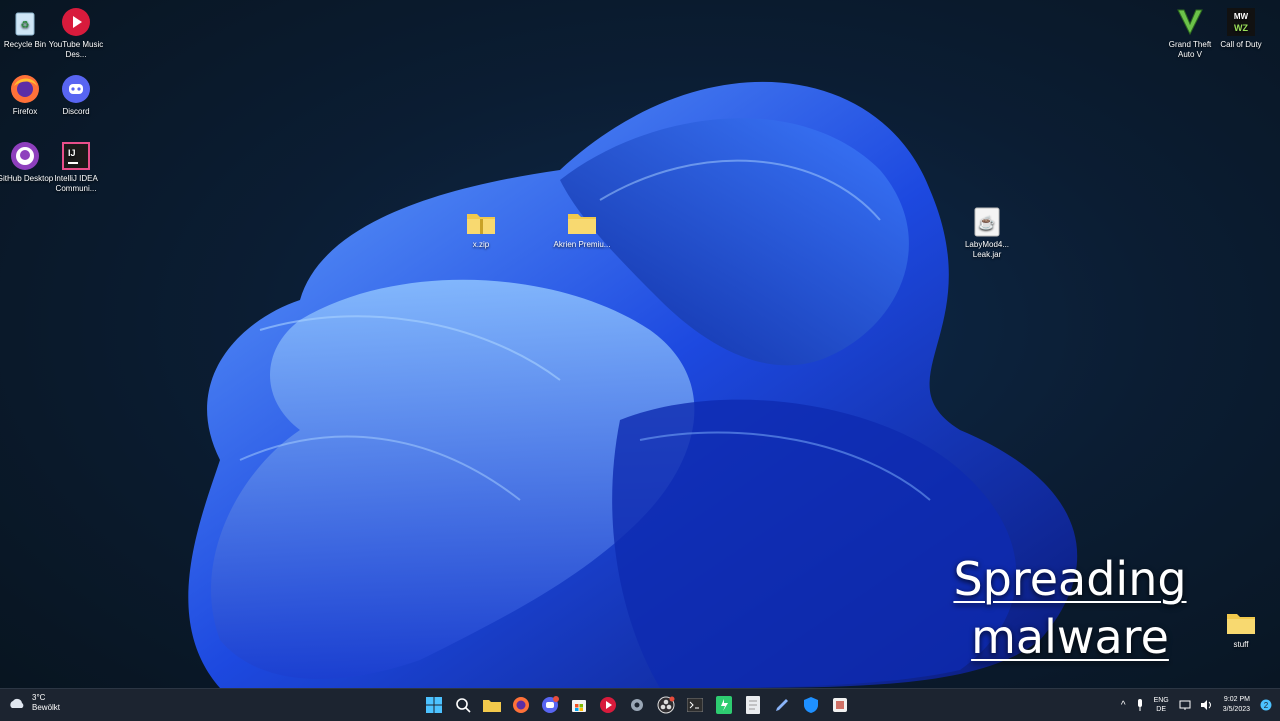  What do you see at coordinates (1123, 705) in the screenshot?
I see `chevron-up-icon: ^` at bounding box center [1123, 705].